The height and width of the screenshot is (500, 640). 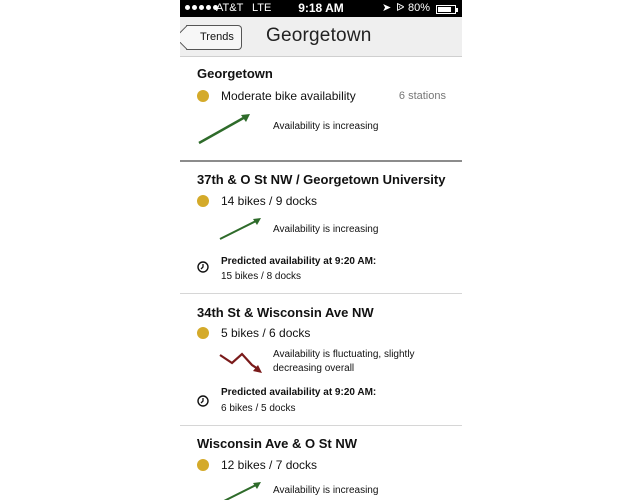 I want to click on prediction-value: 6 bikes / 5 docks, so click(x=258, y=408).